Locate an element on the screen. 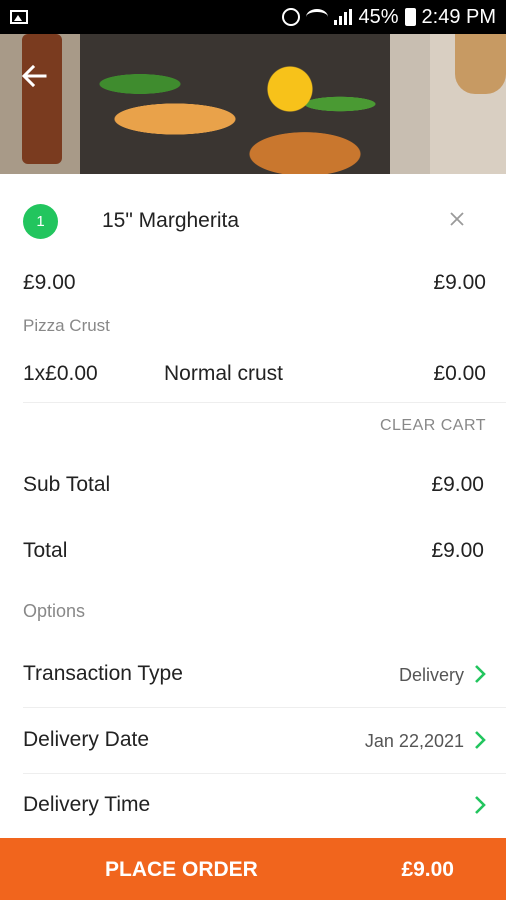 This screenshot has width=506, height=900. total-label: Total is located at coordinates (45, 550).